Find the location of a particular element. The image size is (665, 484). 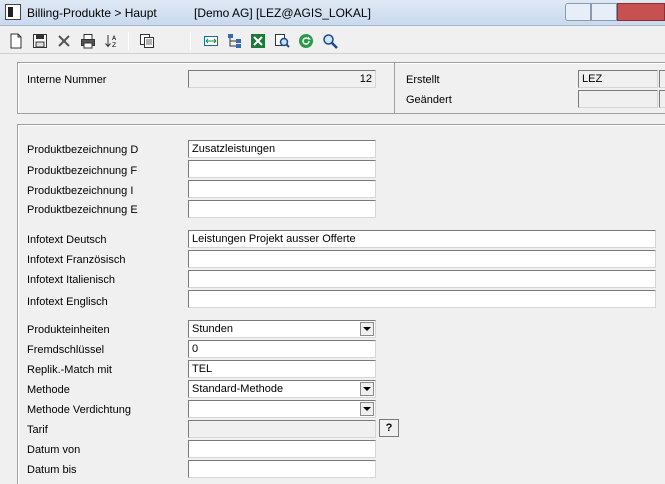

delete-icon is located at coordinates (64, 41).